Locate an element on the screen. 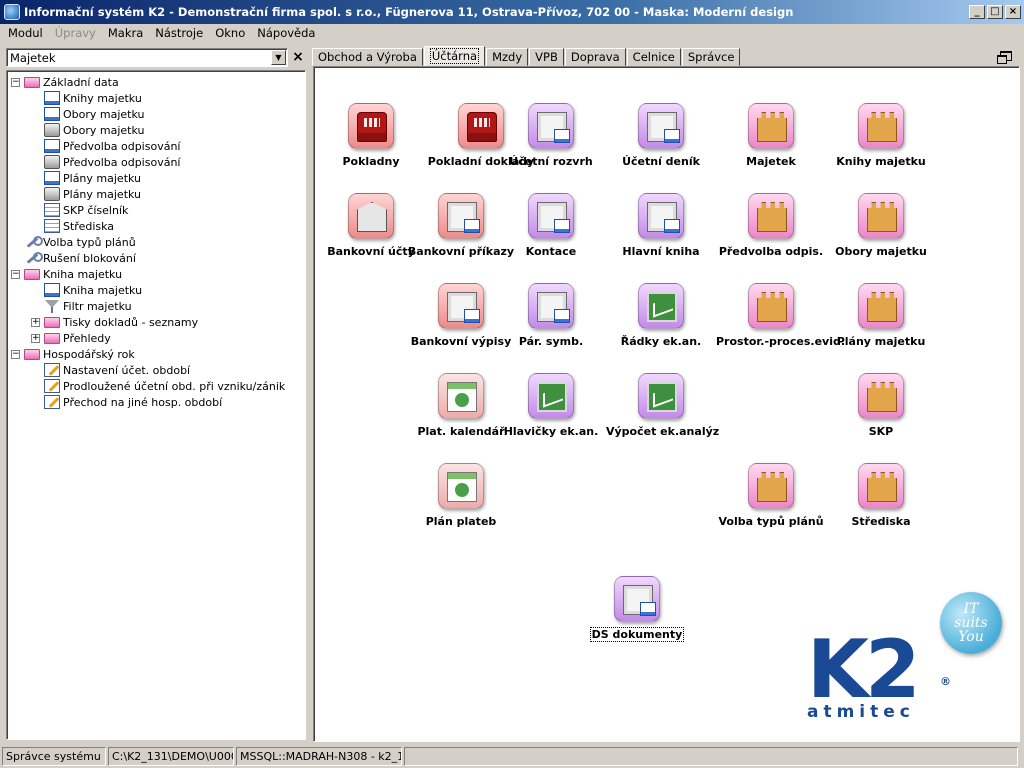 The width and height of the screenshot is (1024, 768). tree-item: Filtr majetku is located at coordinates (88, 306).